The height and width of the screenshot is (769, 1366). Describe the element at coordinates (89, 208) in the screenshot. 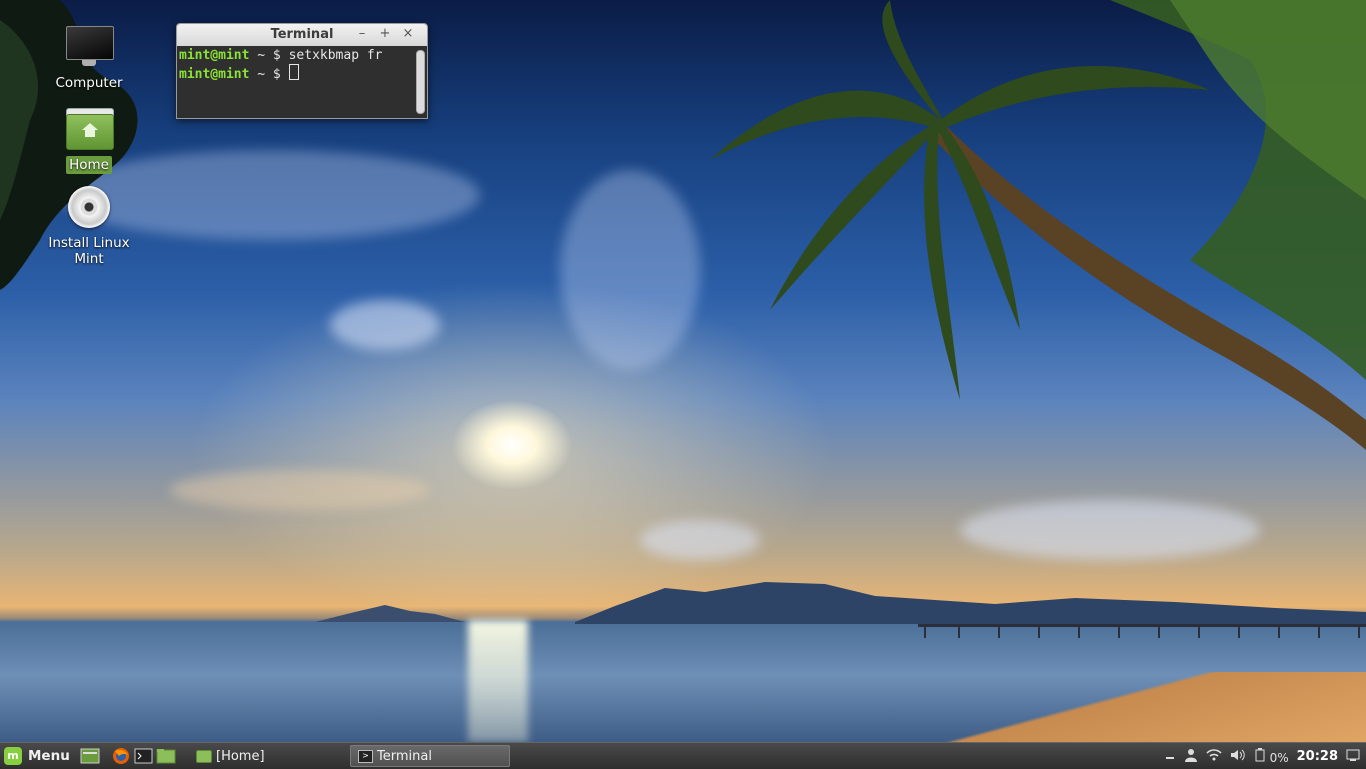

I see `disc-icon` at that location.